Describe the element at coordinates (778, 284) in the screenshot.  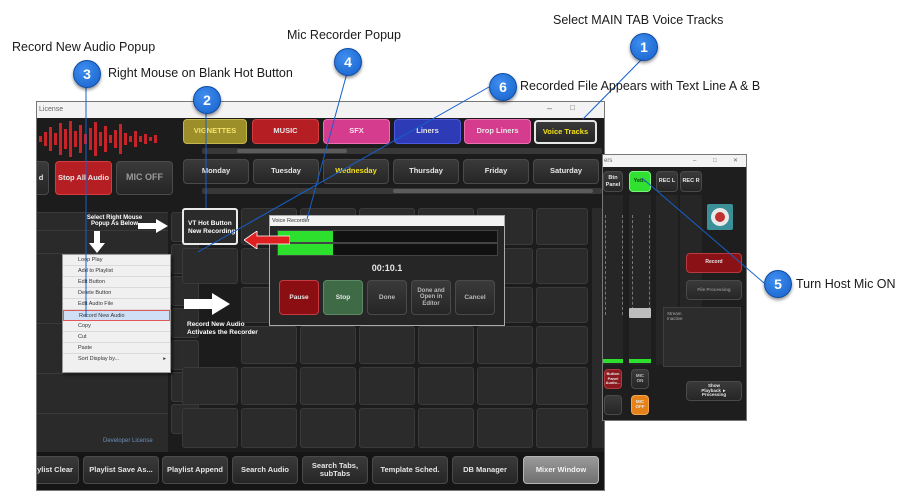
I see `callout-5-badge: 5` at that location.